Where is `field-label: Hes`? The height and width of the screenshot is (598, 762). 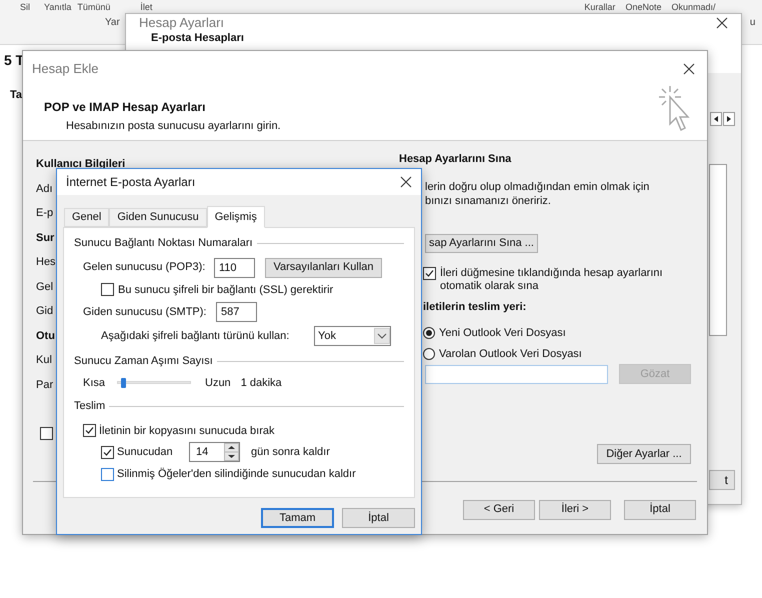 field-label: Hes is located at coordinates (46, 262).